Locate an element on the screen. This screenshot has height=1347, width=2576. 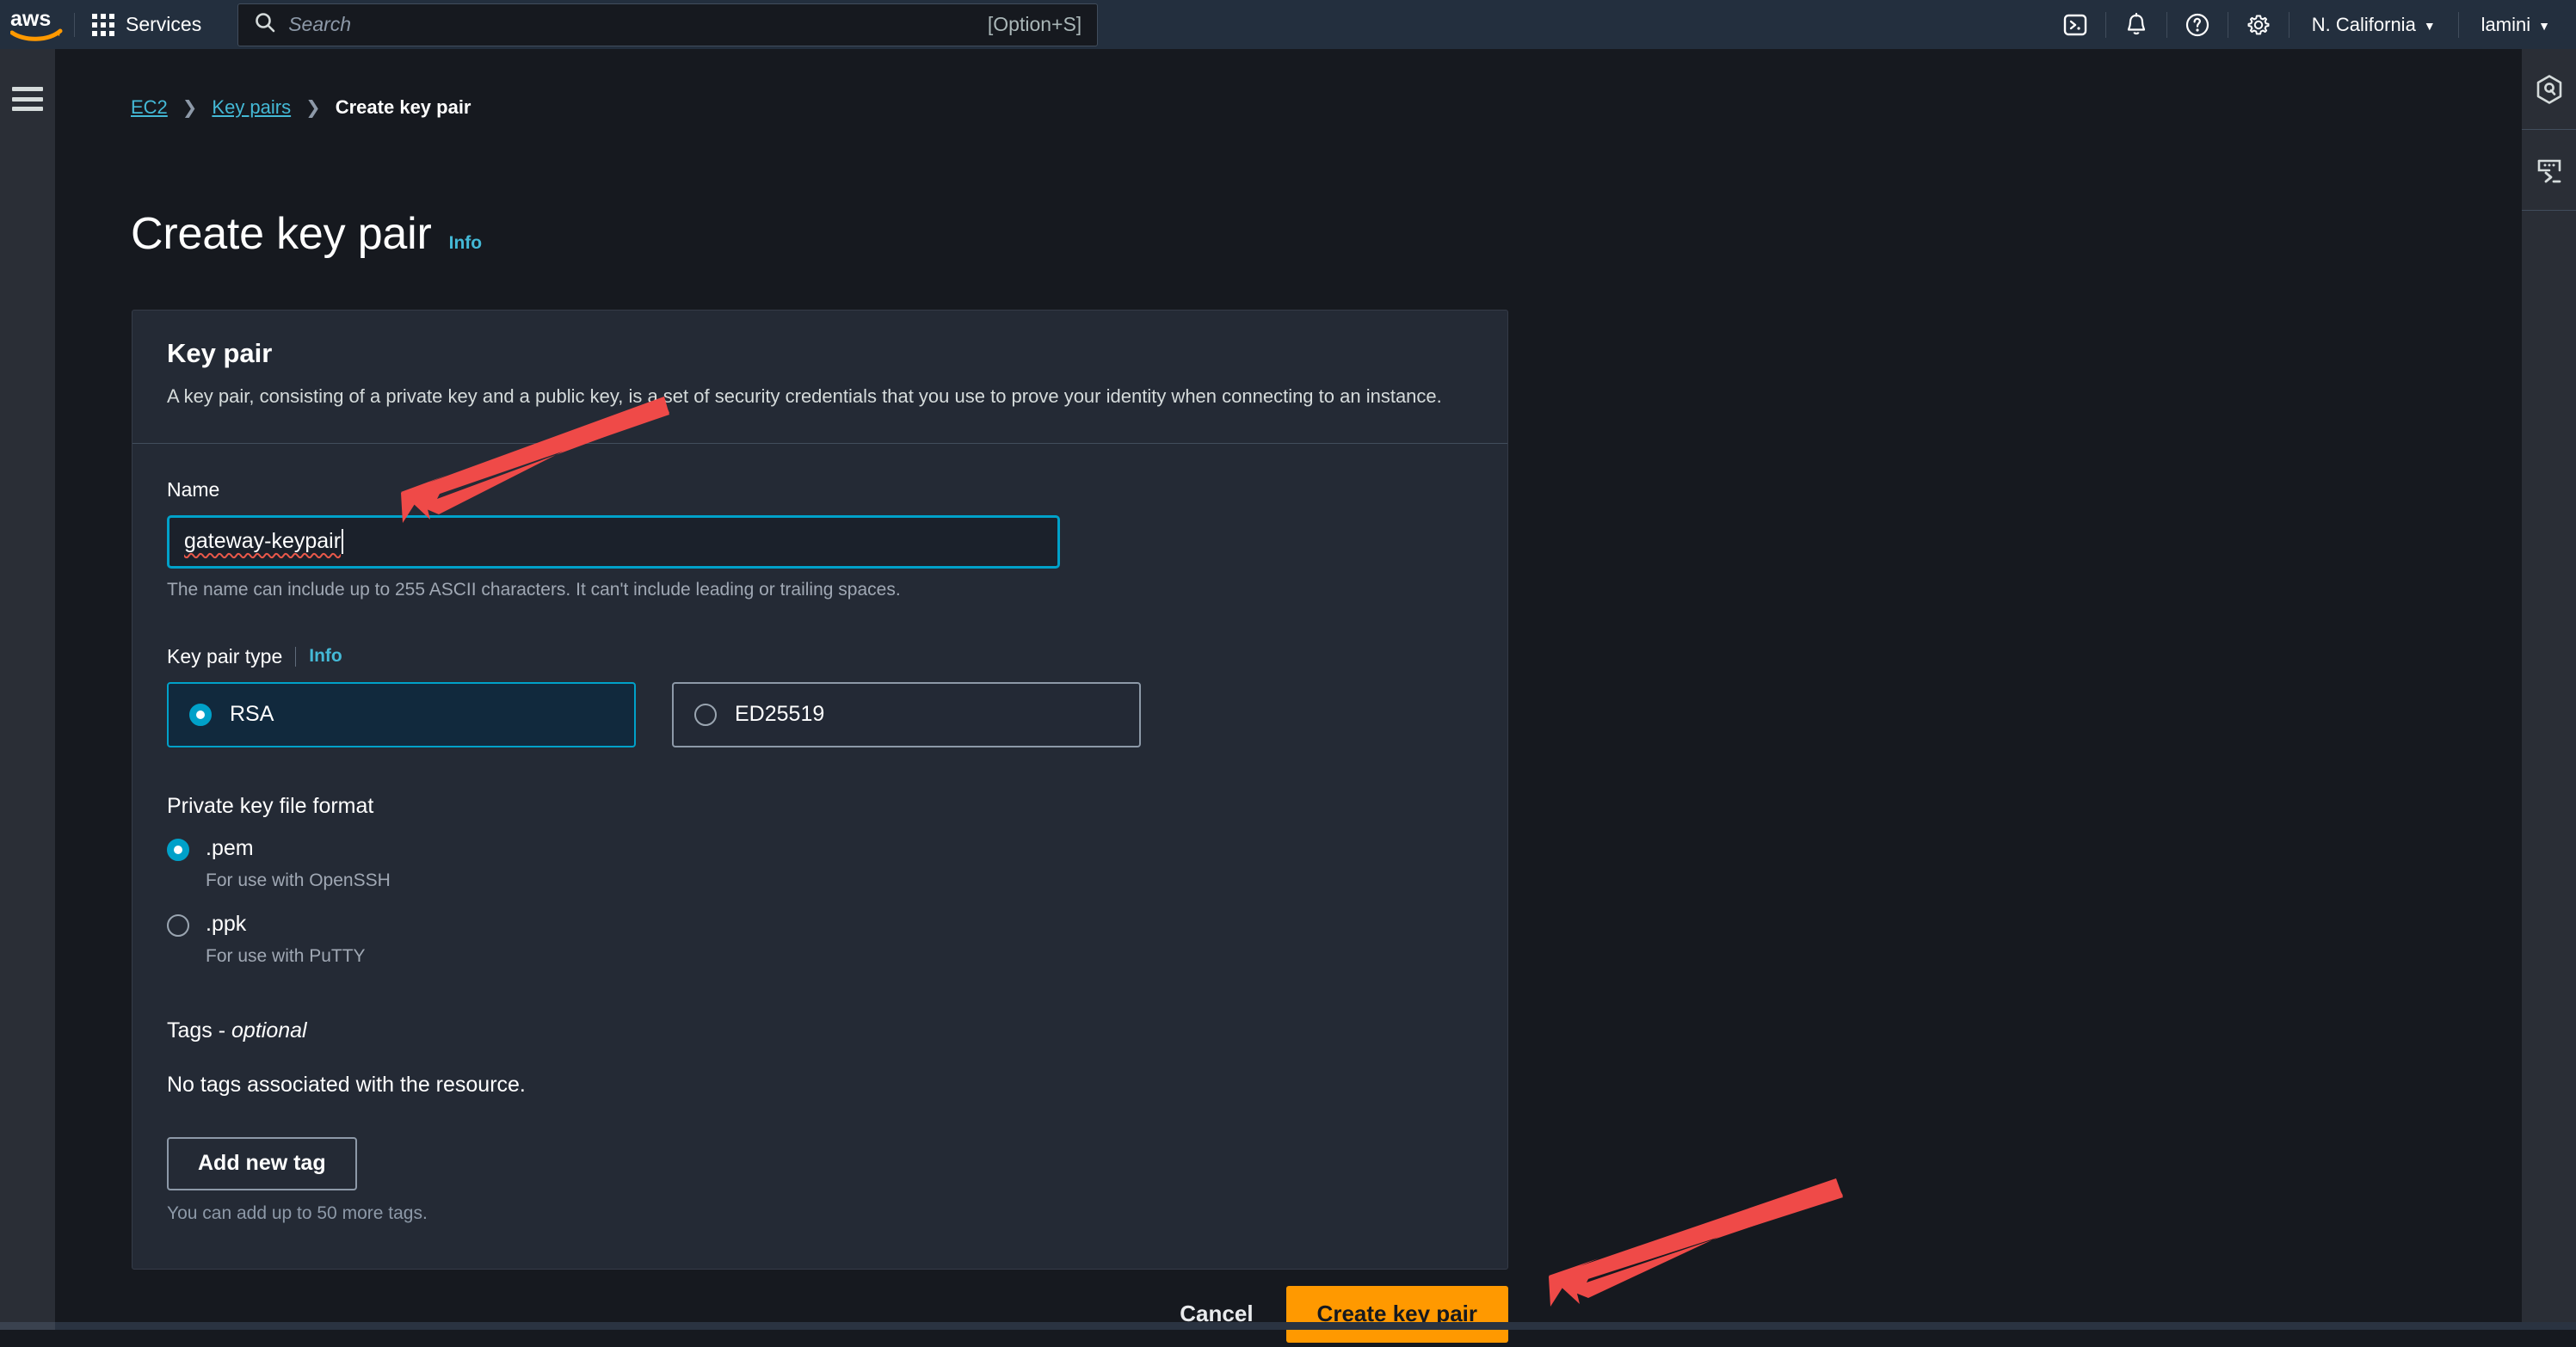
key-pair-type-info-link: Info is located at coordinates (326, 656).